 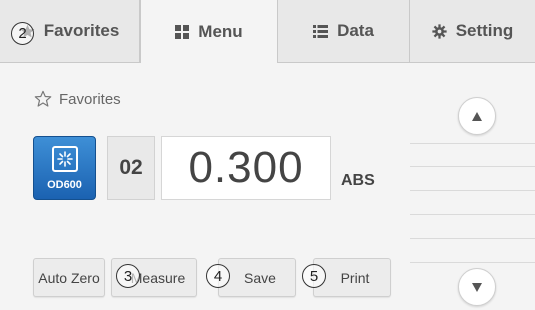 I want to click on save-label: Save, so click(x=260, y=277).